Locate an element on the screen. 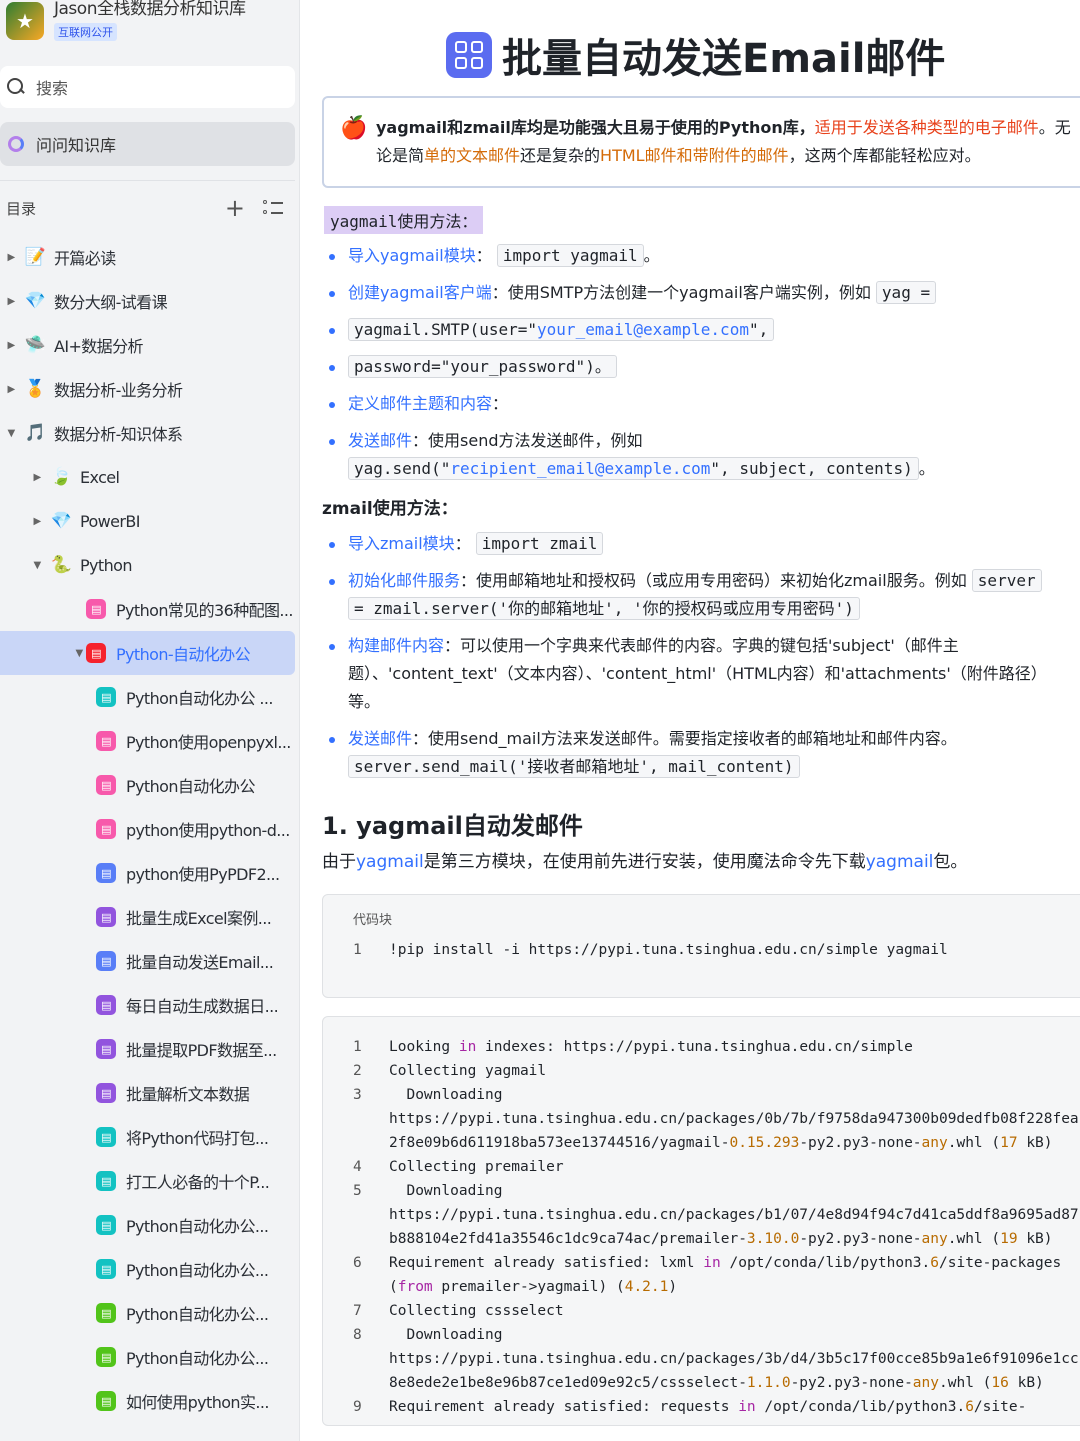 The height and width of the screenshot is (1441, 1080). outline-icon is located at coordinates (273, 208).